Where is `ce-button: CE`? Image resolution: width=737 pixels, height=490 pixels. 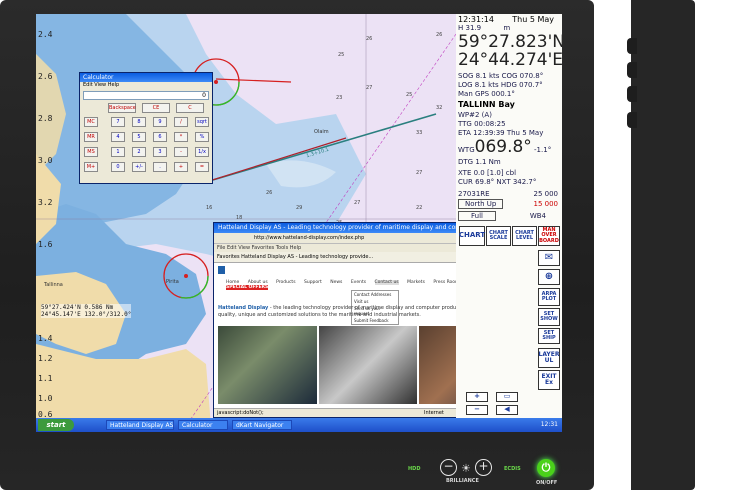
ce-button: CE is located at coordinates (156, 108).